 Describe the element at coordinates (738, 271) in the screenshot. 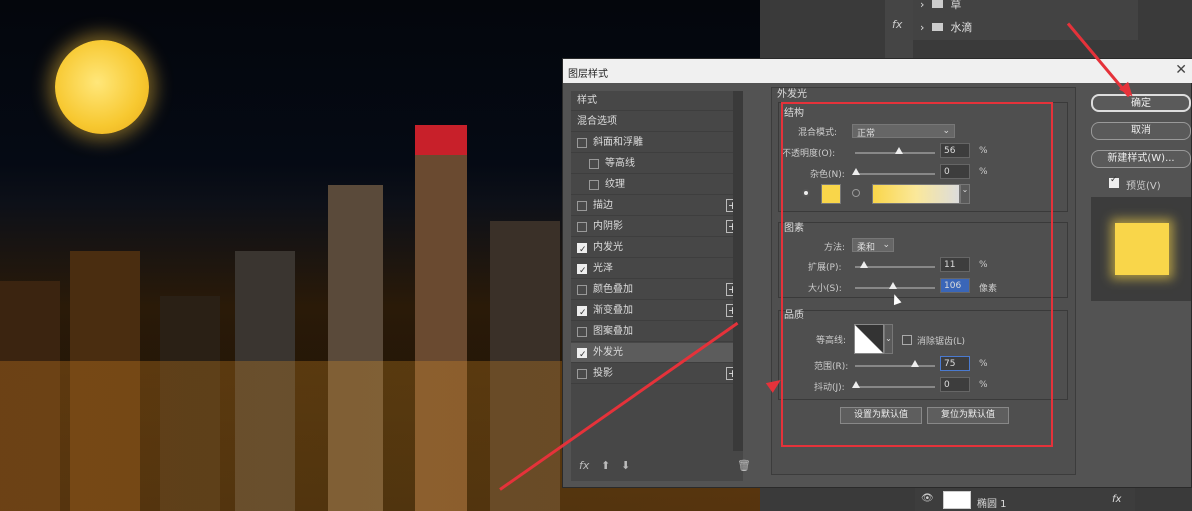

I see `scrollbar` at that location.